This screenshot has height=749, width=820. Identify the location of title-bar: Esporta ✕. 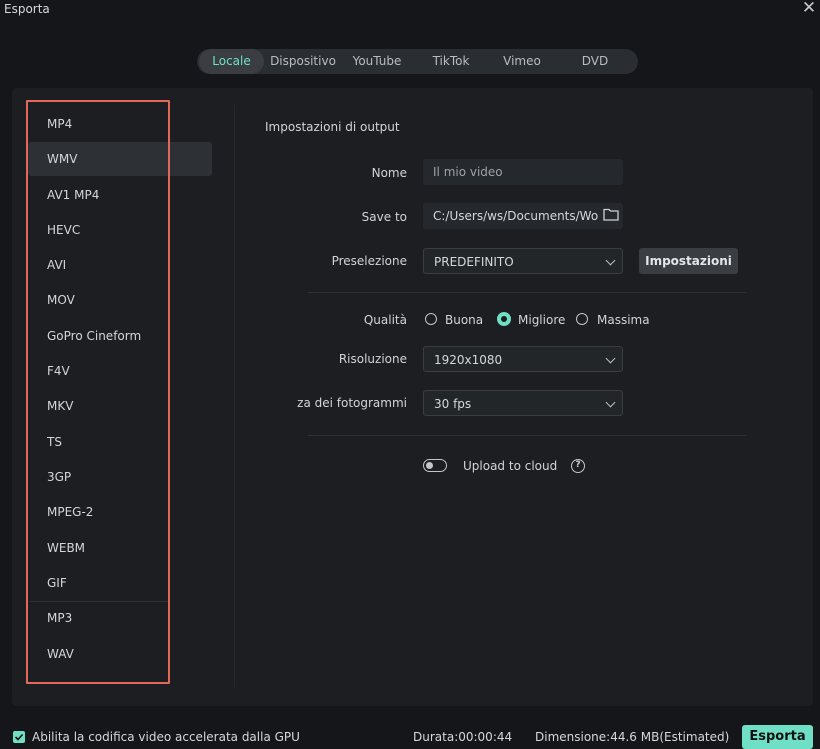
(410, 11).